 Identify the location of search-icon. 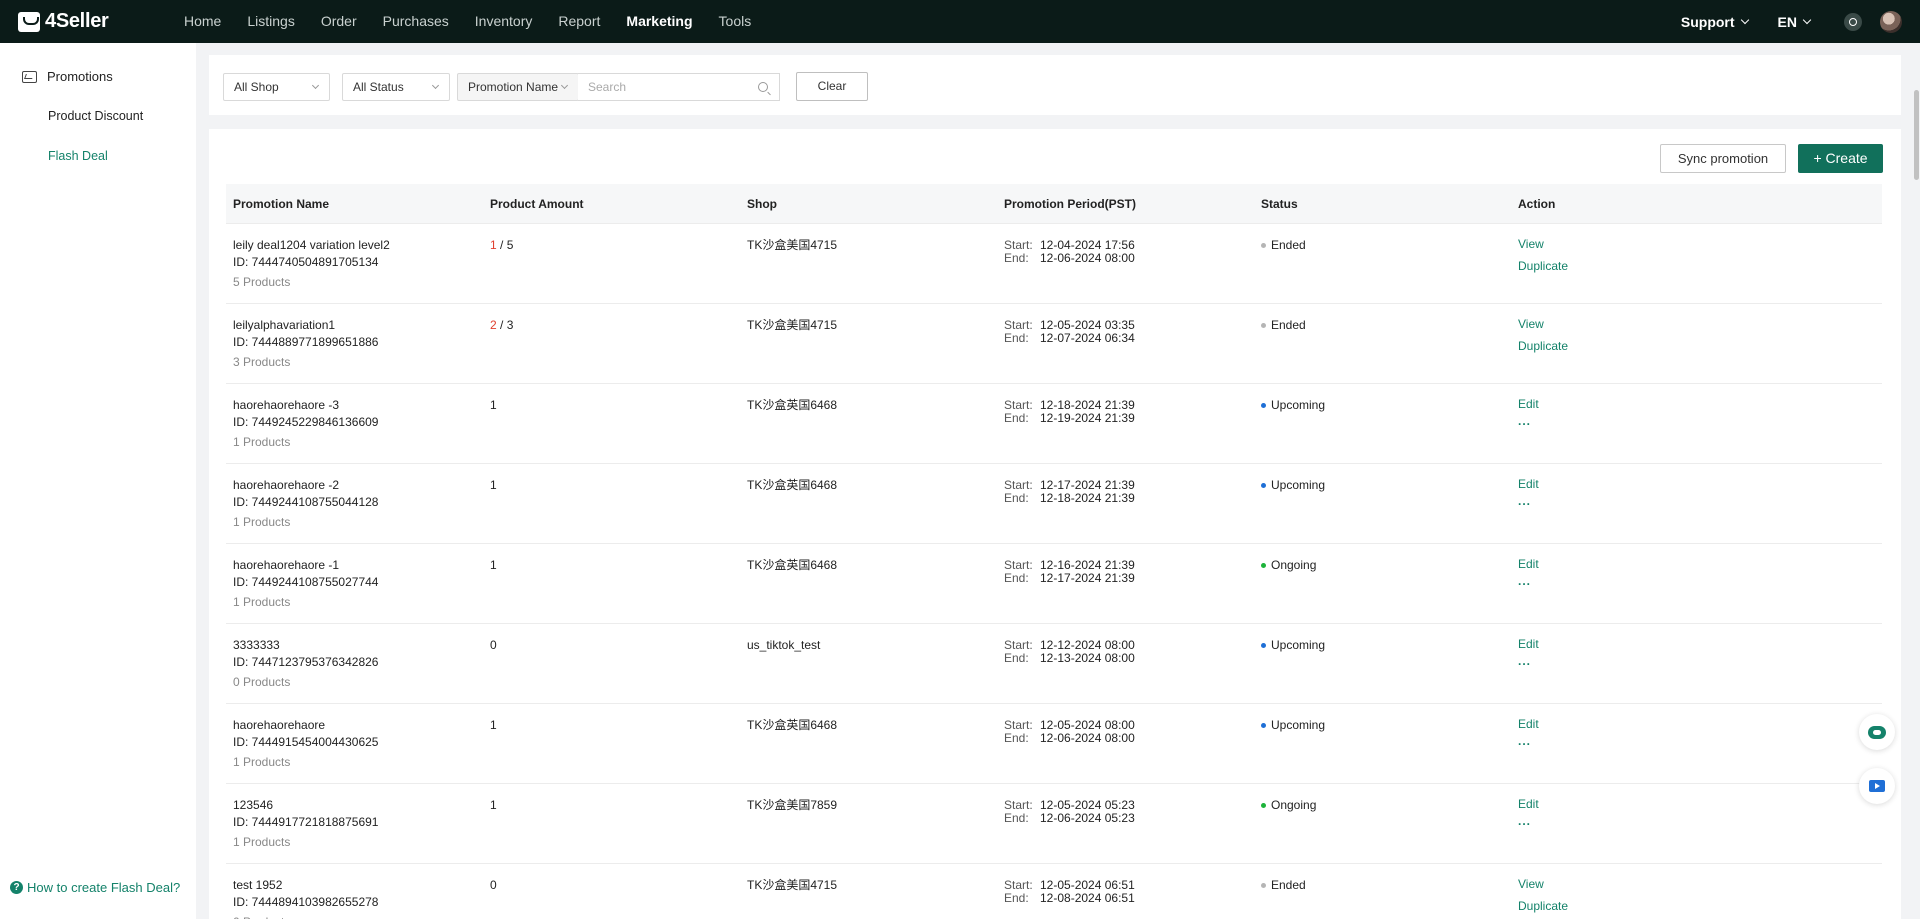
(763, 87).